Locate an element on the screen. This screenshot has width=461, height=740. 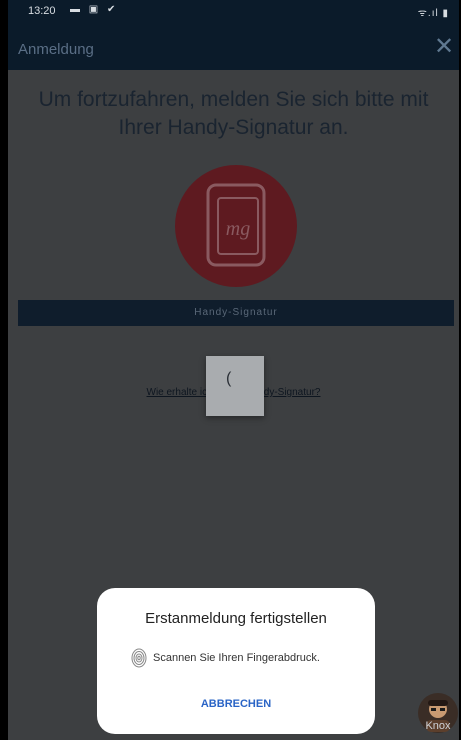
knox-label: Knox is located at coordinates (438, 726).